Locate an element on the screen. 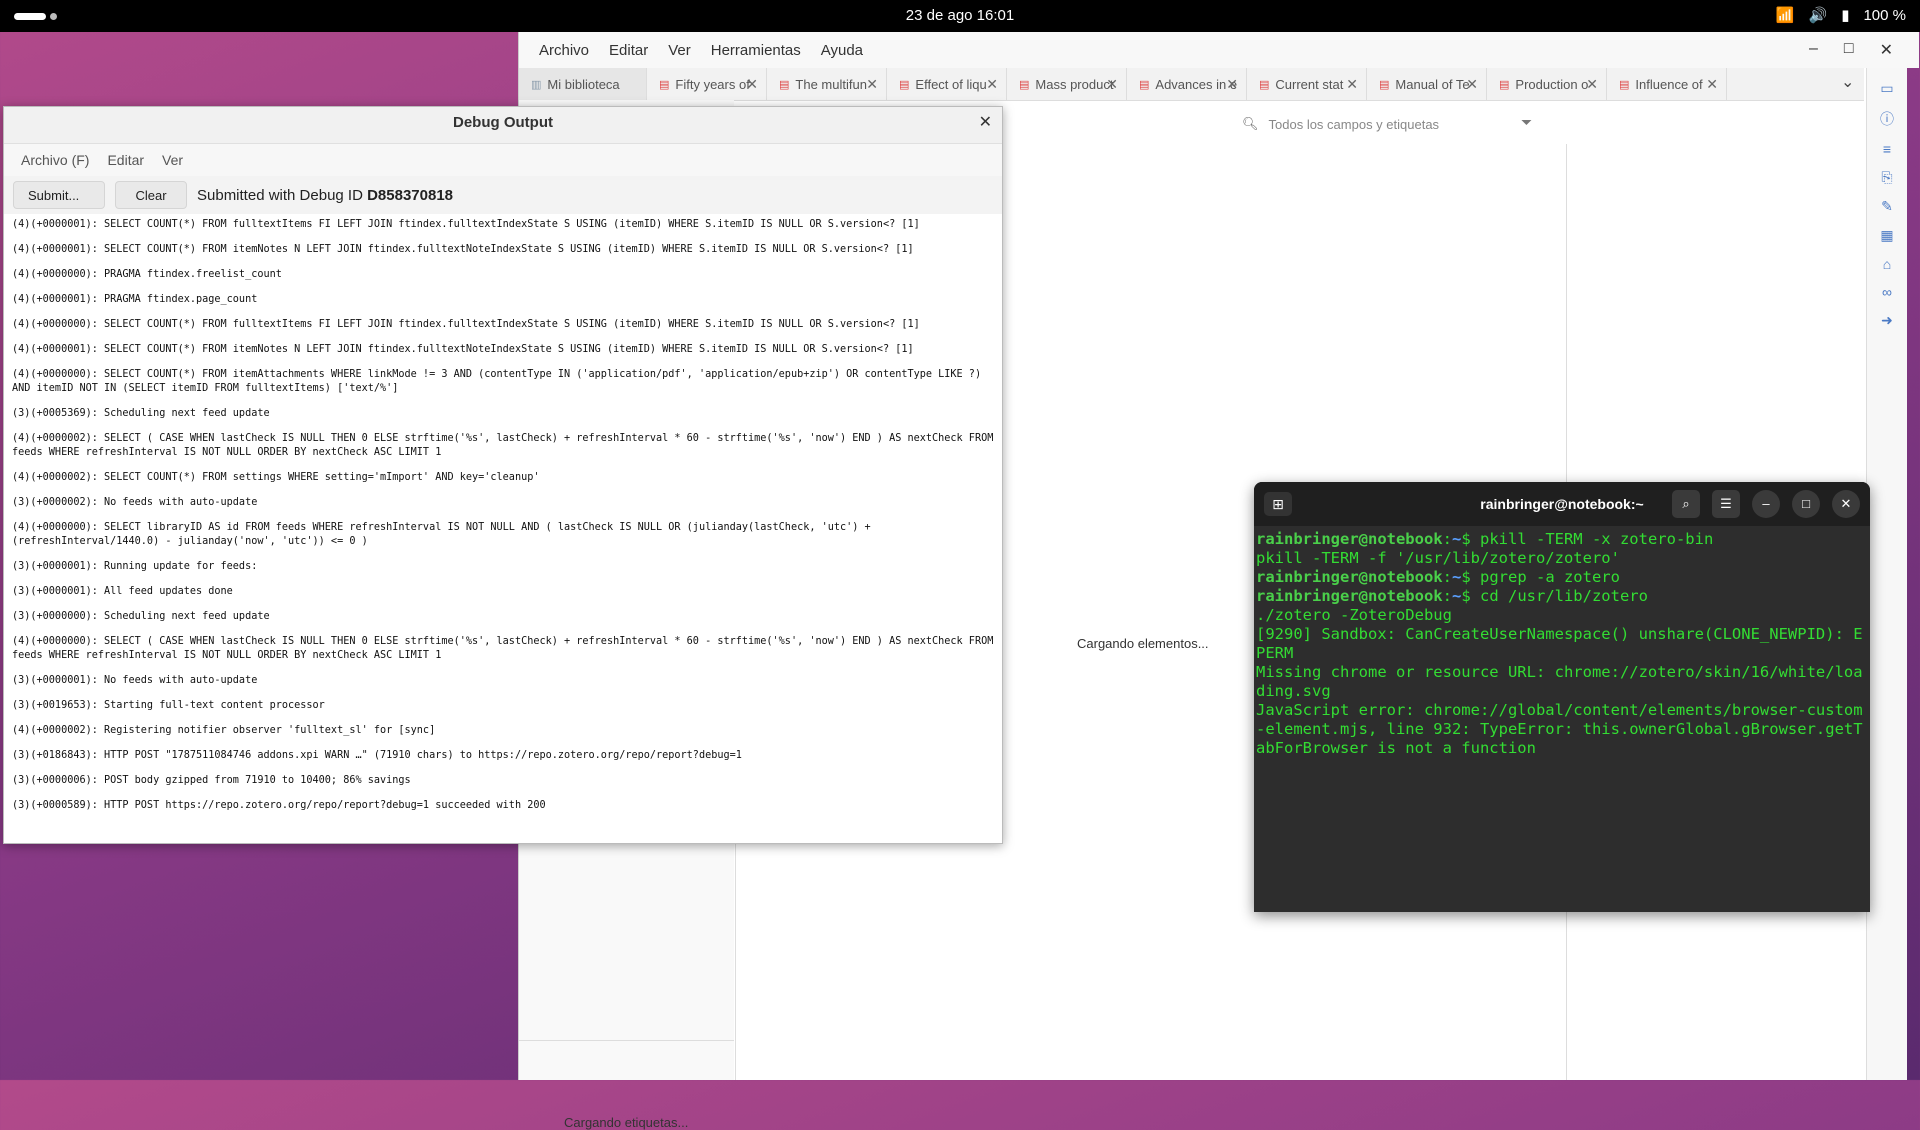 The width and height of the screenshot is (1920, 1130). tab-label: Advances in e is located at coordinates (1196, 84).